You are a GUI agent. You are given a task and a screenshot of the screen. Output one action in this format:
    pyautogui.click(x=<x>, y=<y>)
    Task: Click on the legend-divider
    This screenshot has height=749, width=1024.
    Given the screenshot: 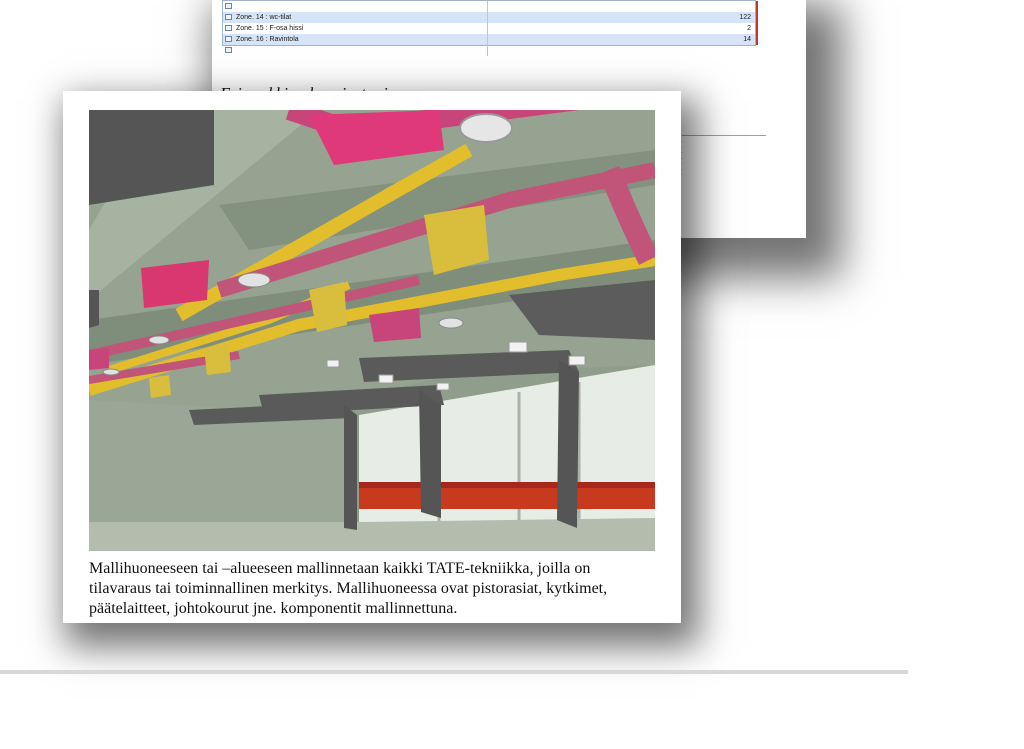 What is the action you would take?
    pyautogui.click(x=724, y=135)
    